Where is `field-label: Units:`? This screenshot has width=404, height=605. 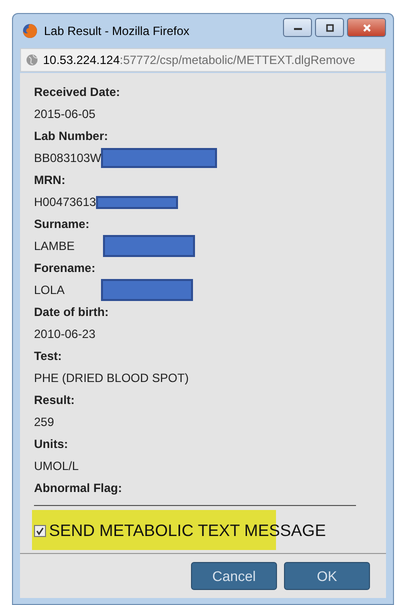 field-label: Units: is located at coordinates (51, 444).